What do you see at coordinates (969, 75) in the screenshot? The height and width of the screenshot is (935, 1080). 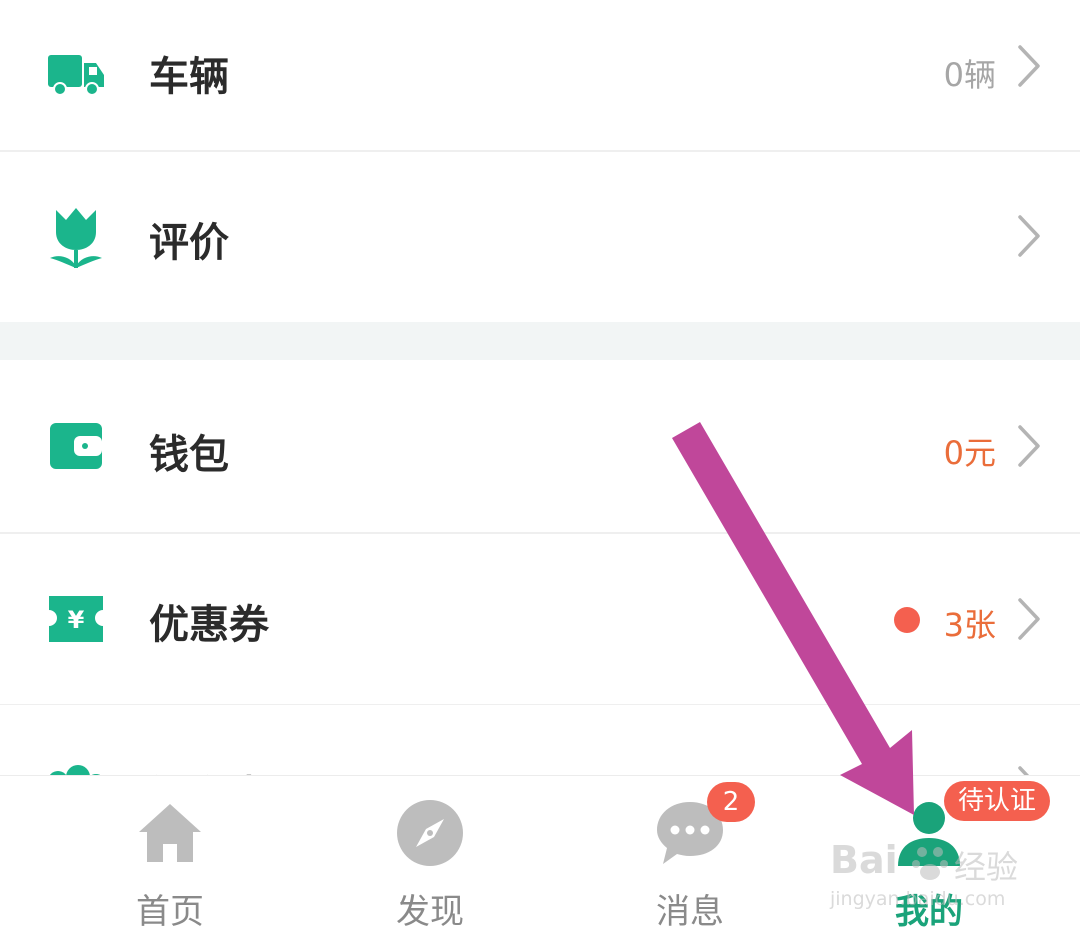 I see `vehicle-count: 0辆` at bounding box center [969, 75].